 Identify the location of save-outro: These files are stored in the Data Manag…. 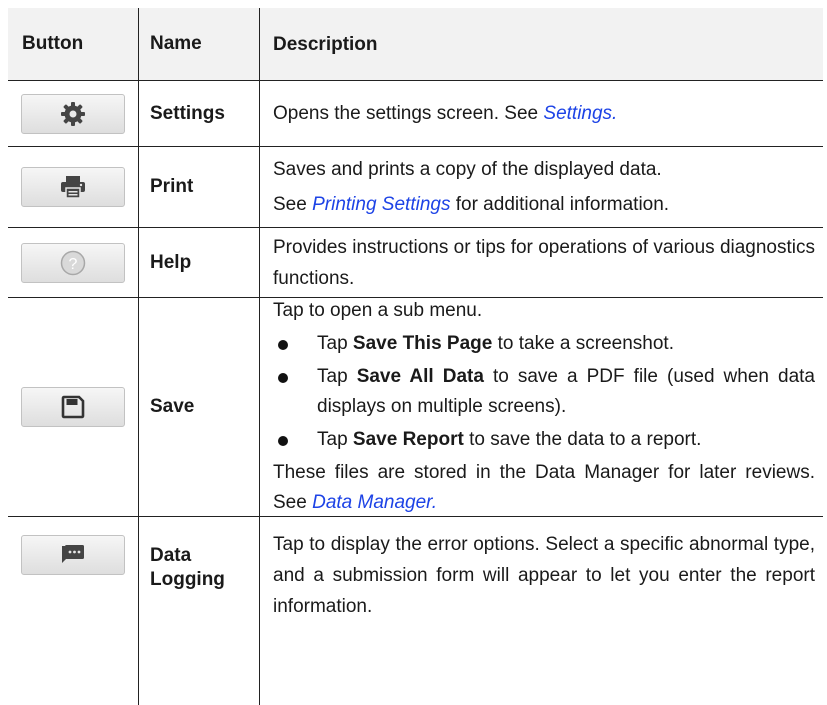
(544, 487).